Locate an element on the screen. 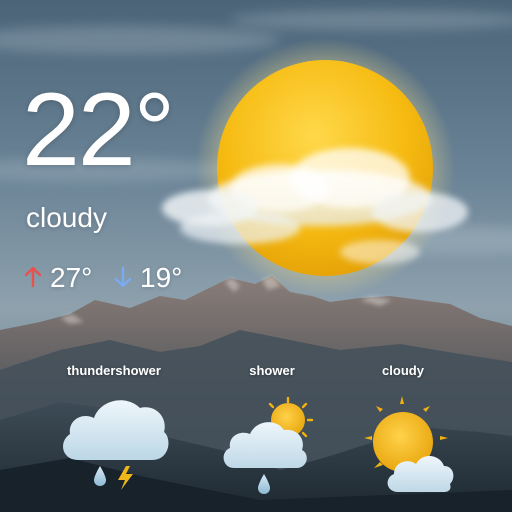 The image size is (512, 512). forecast-label-shower: shower is located at coordinates (272, 370).